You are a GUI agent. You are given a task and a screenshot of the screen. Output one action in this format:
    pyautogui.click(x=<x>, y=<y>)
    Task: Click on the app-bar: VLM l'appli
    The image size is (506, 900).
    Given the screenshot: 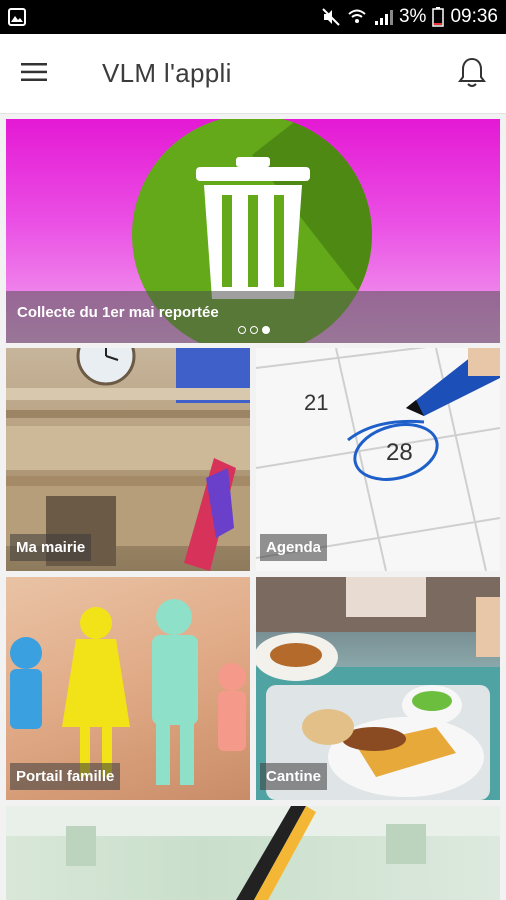 What is the action you would take?
    pyautogui.click(x=253, y=74)
    